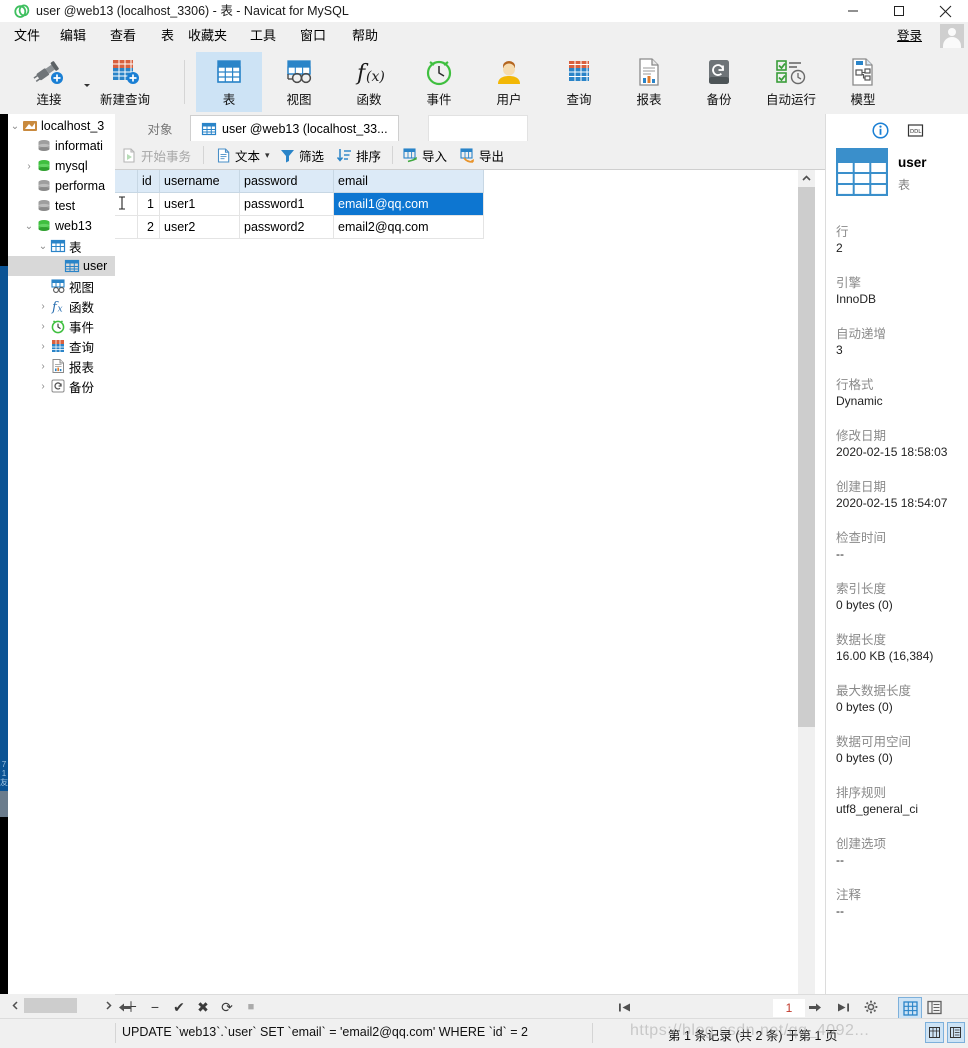 The image size is (968, 1048). Describe the element at coordinates (862, 172) in the screenshot. I see `table-big-icon` at that location.